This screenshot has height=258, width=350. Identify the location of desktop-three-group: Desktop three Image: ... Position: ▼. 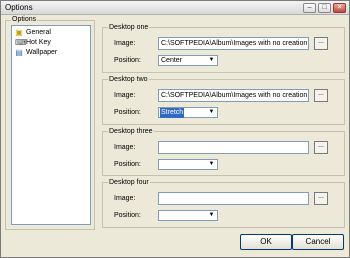
(223, 151).